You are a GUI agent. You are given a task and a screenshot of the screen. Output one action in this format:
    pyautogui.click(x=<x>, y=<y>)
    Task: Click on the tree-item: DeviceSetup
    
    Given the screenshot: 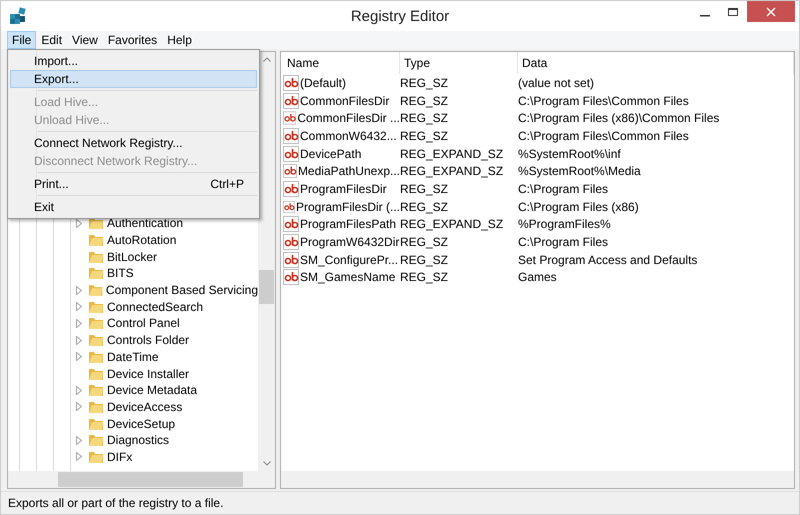 What is the action you would take?
    pyautogui.click(x=141, y=423)
    